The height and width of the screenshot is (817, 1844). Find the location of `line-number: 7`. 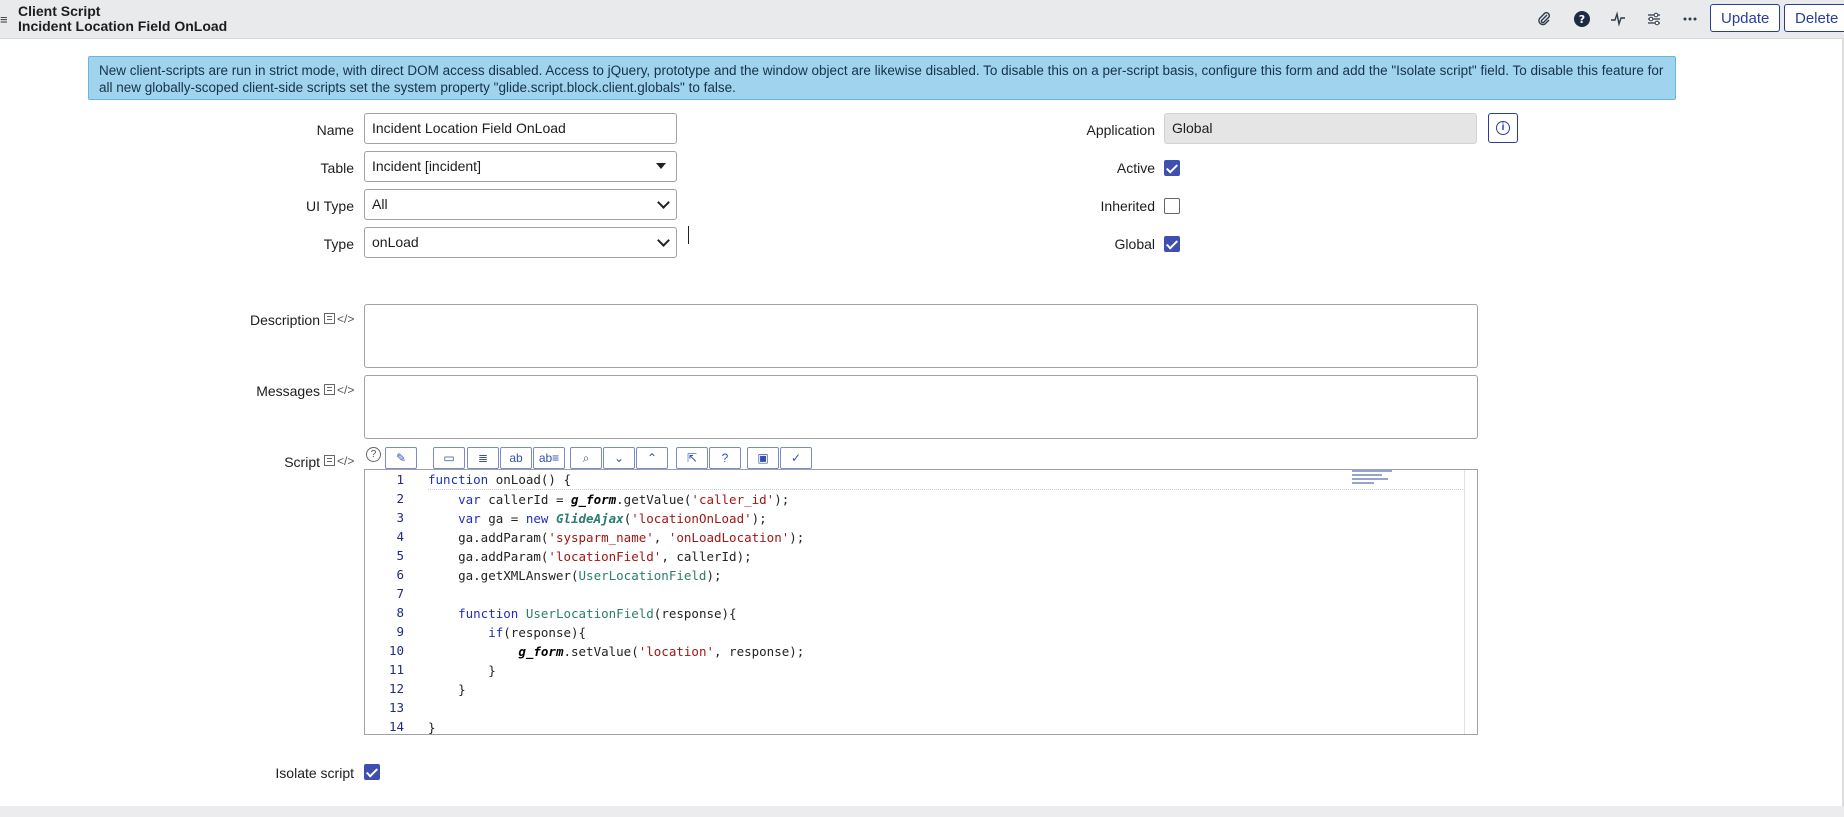

line-number: 7 is located at coordinates (400, 593).